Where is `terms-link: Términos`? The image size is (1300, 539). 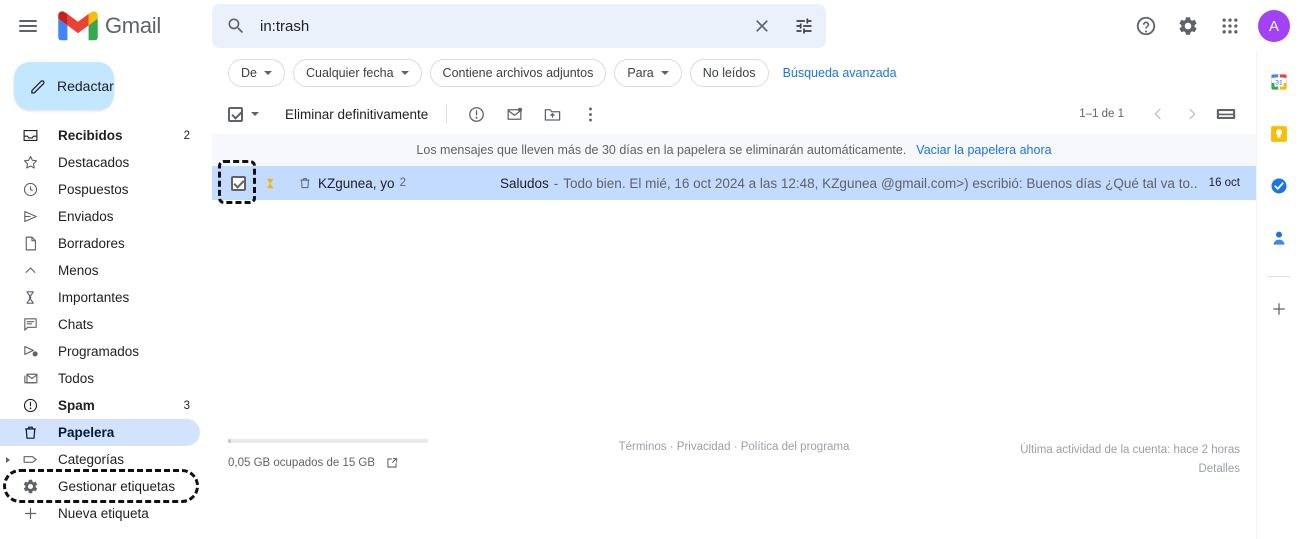 terms-link: Términos is located at coordinates (643, 447).